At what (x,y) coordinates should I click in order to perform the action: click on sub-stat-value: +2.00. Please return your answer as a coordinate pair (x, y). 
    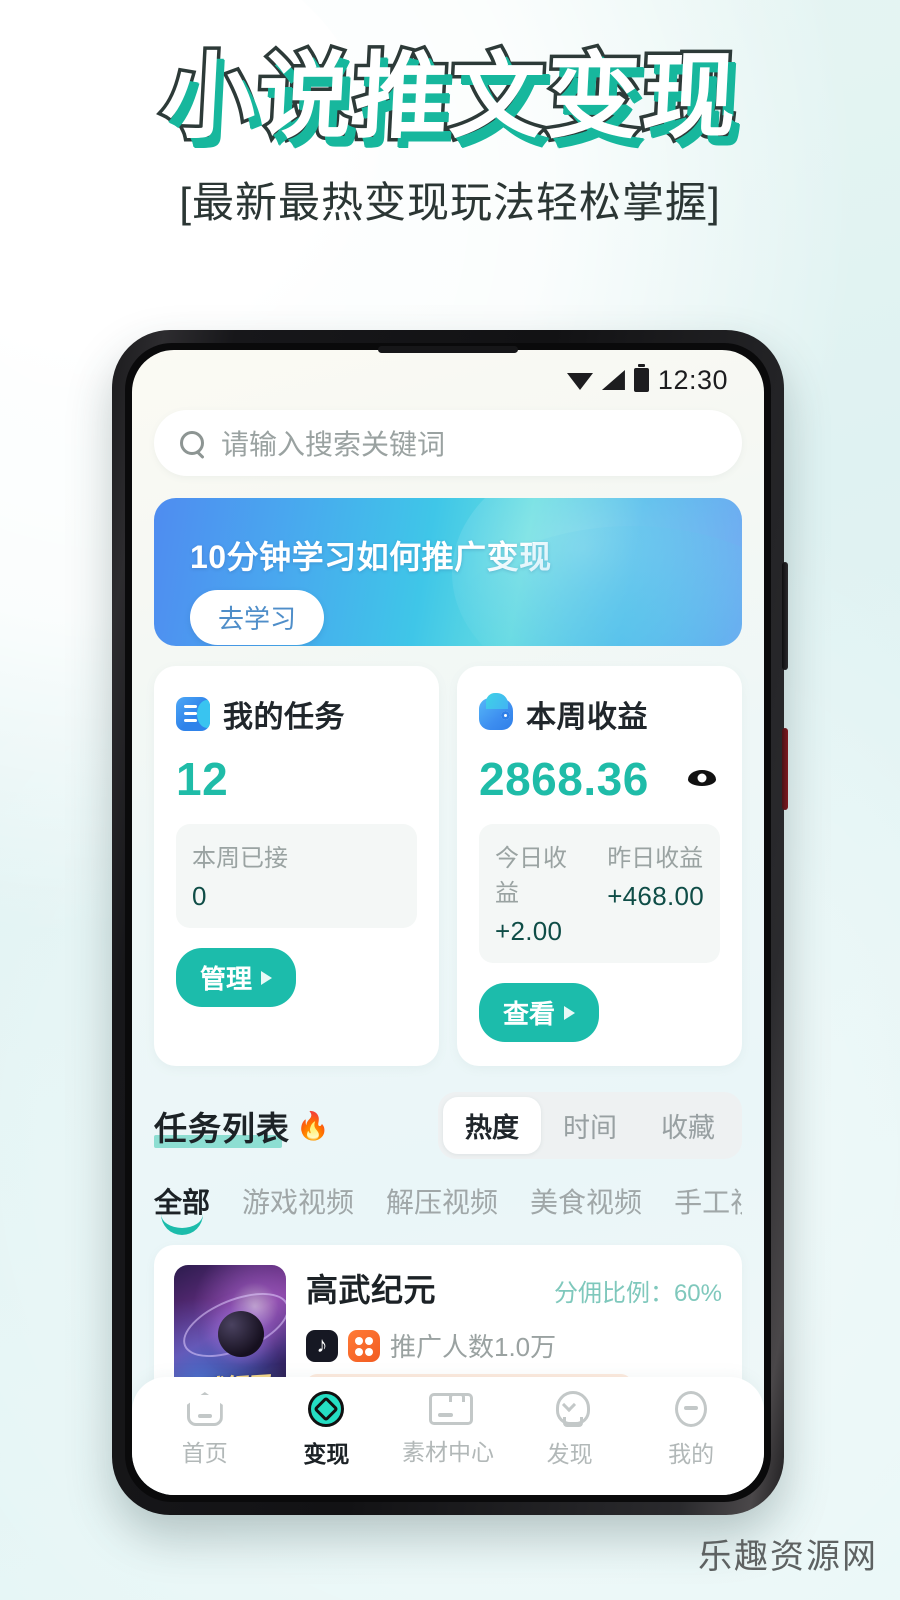
    Looking at the image, I should click on (529, 931).